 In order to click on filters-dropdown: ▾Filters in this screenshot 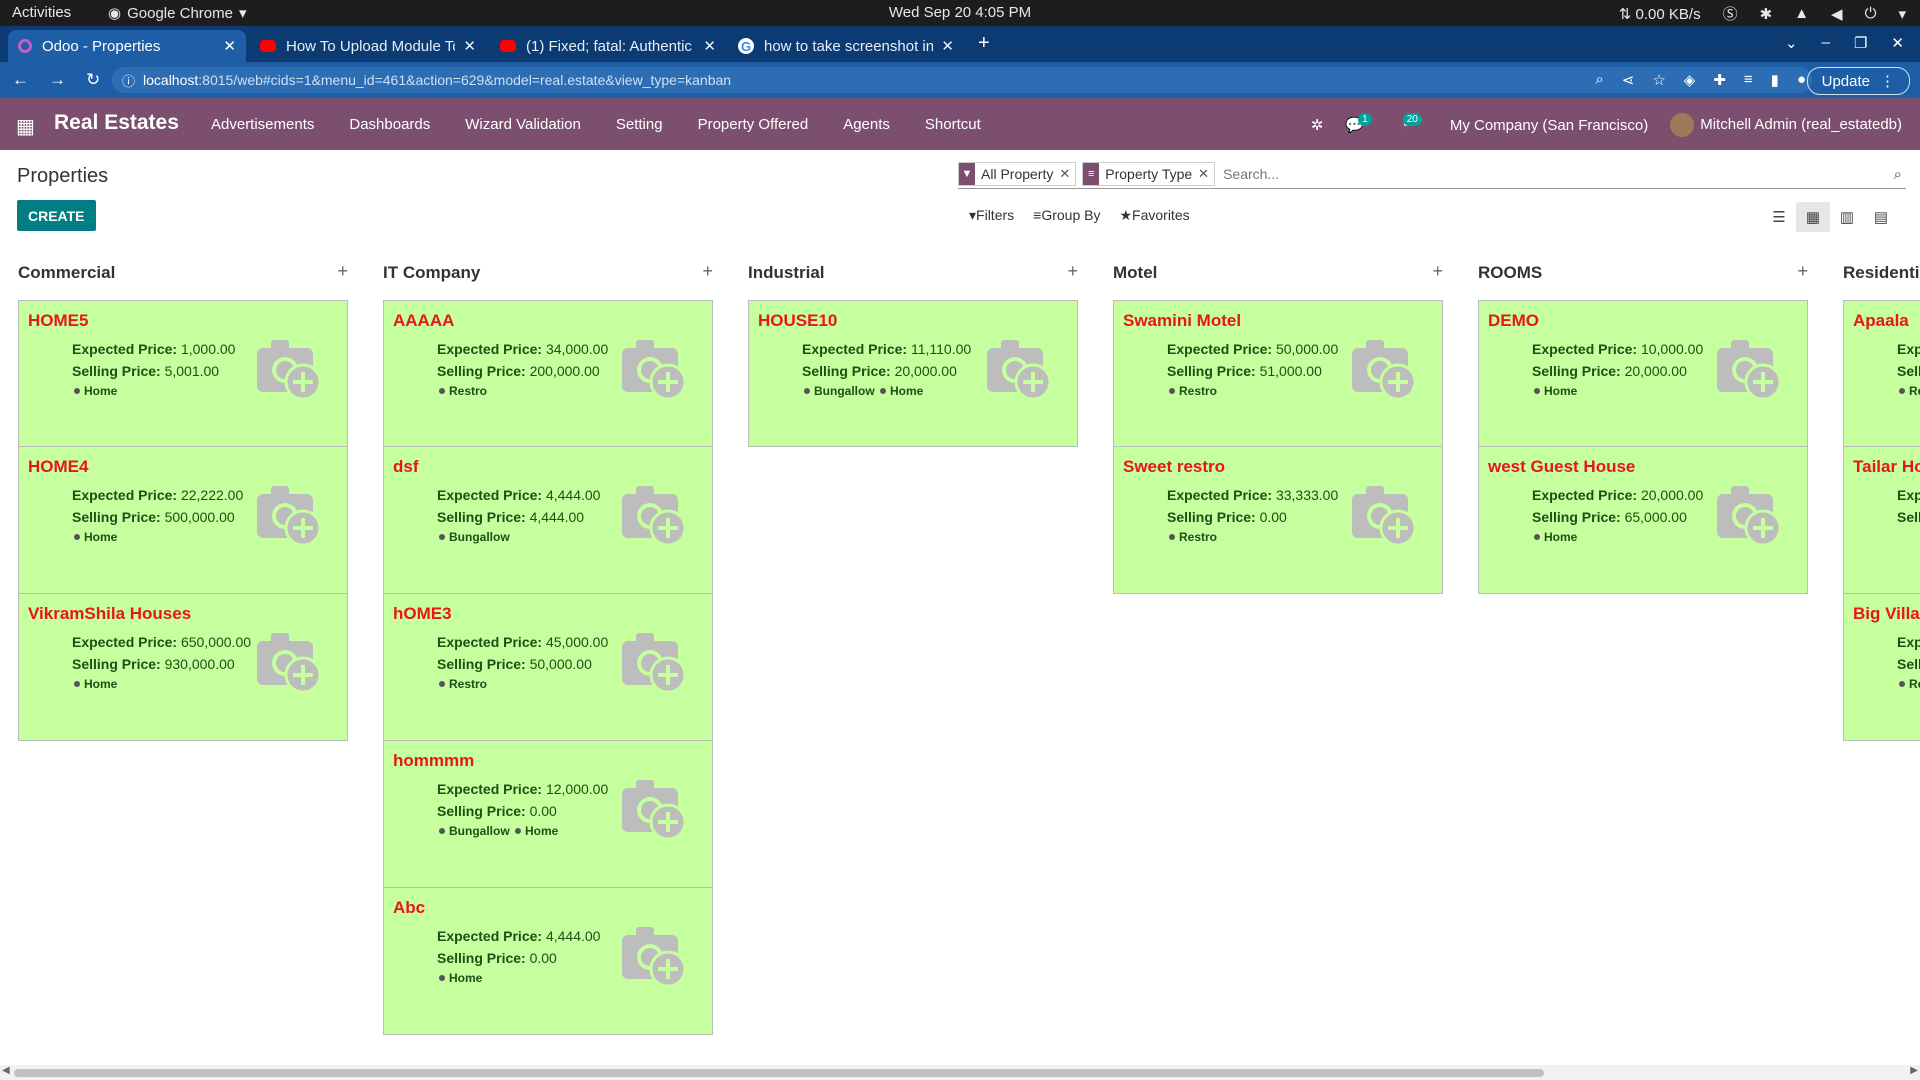, I will do `click(991, 215)`.